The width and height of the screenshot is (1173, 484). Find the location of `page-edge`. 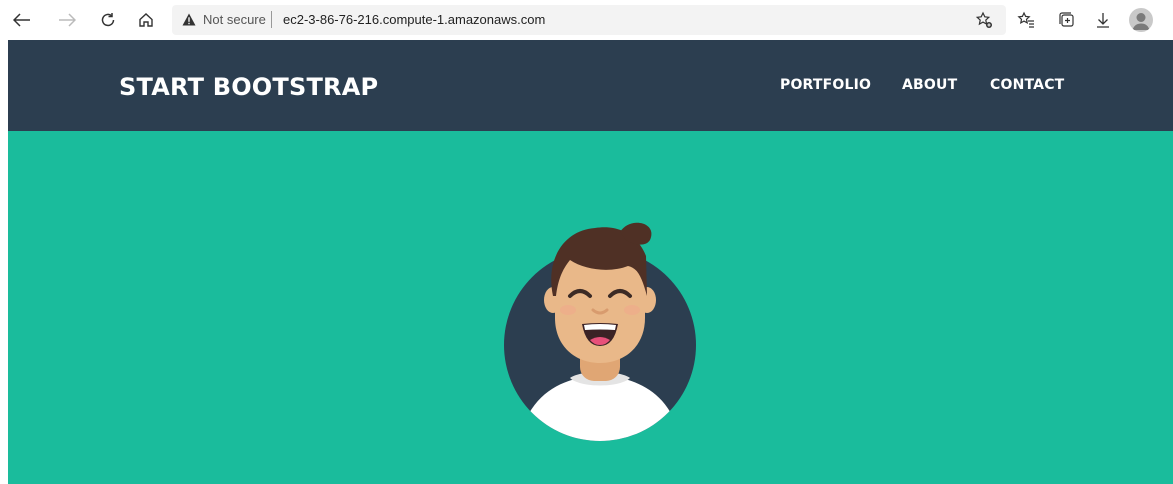

page-edge is located at coordinates (4, 262).